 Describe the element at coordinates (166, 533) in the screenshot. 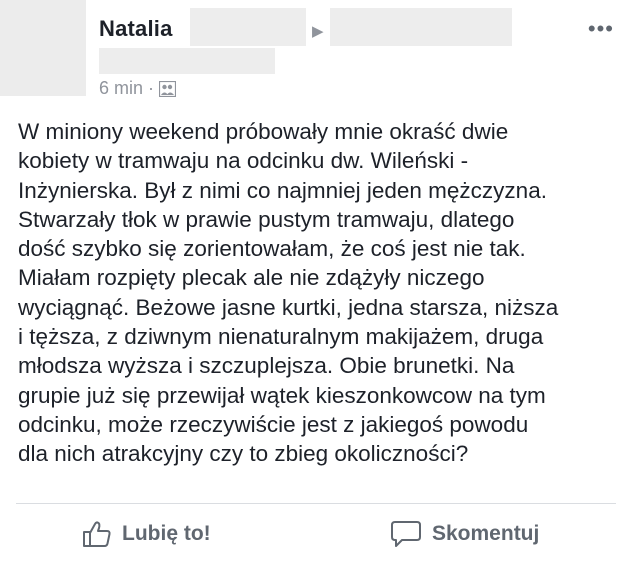

I see `like-label: Lubię to!` at that location.